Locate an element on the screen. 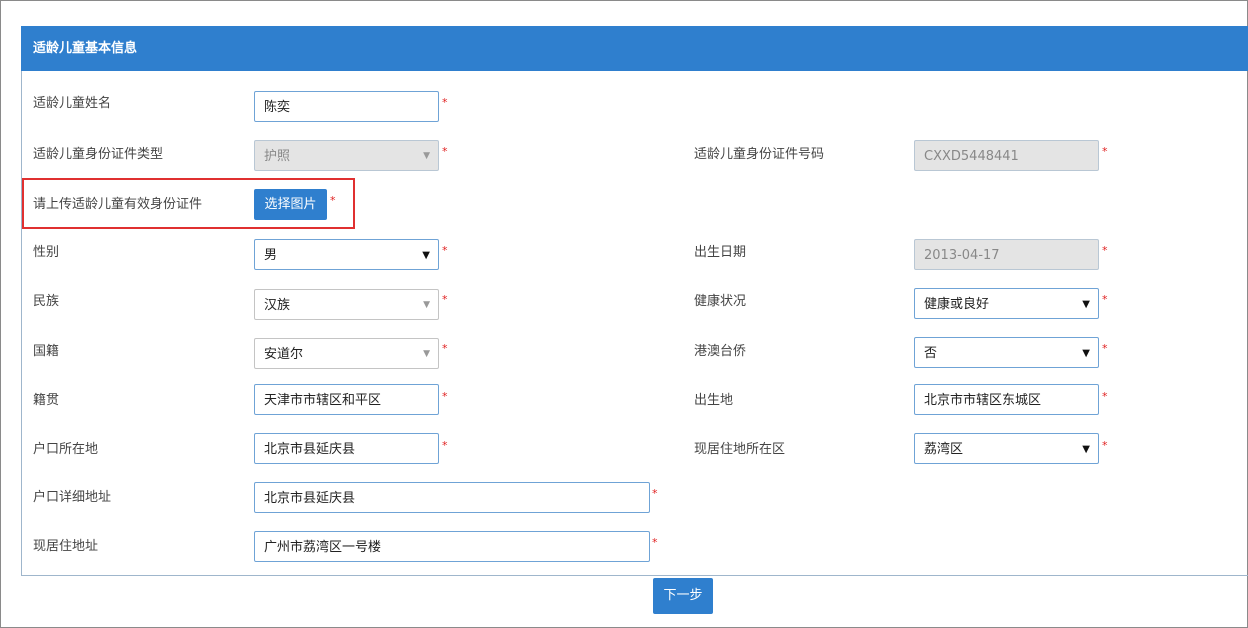 This screenshot has height=628, width=1248. hk-macau-tw-label: 港澳台侨 is located at coordinates (720, 351).